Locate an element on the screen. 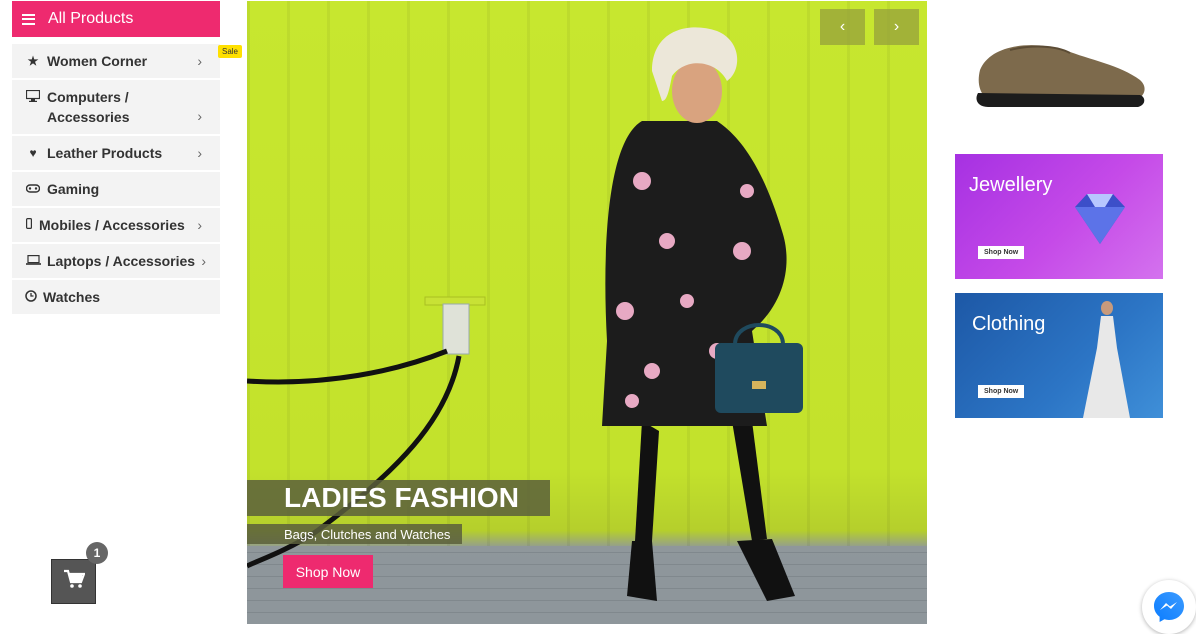 The image size is (1196, 634). sidebar-item-laptops: Laptops / Accessories › is located at coordinates (116, 261).